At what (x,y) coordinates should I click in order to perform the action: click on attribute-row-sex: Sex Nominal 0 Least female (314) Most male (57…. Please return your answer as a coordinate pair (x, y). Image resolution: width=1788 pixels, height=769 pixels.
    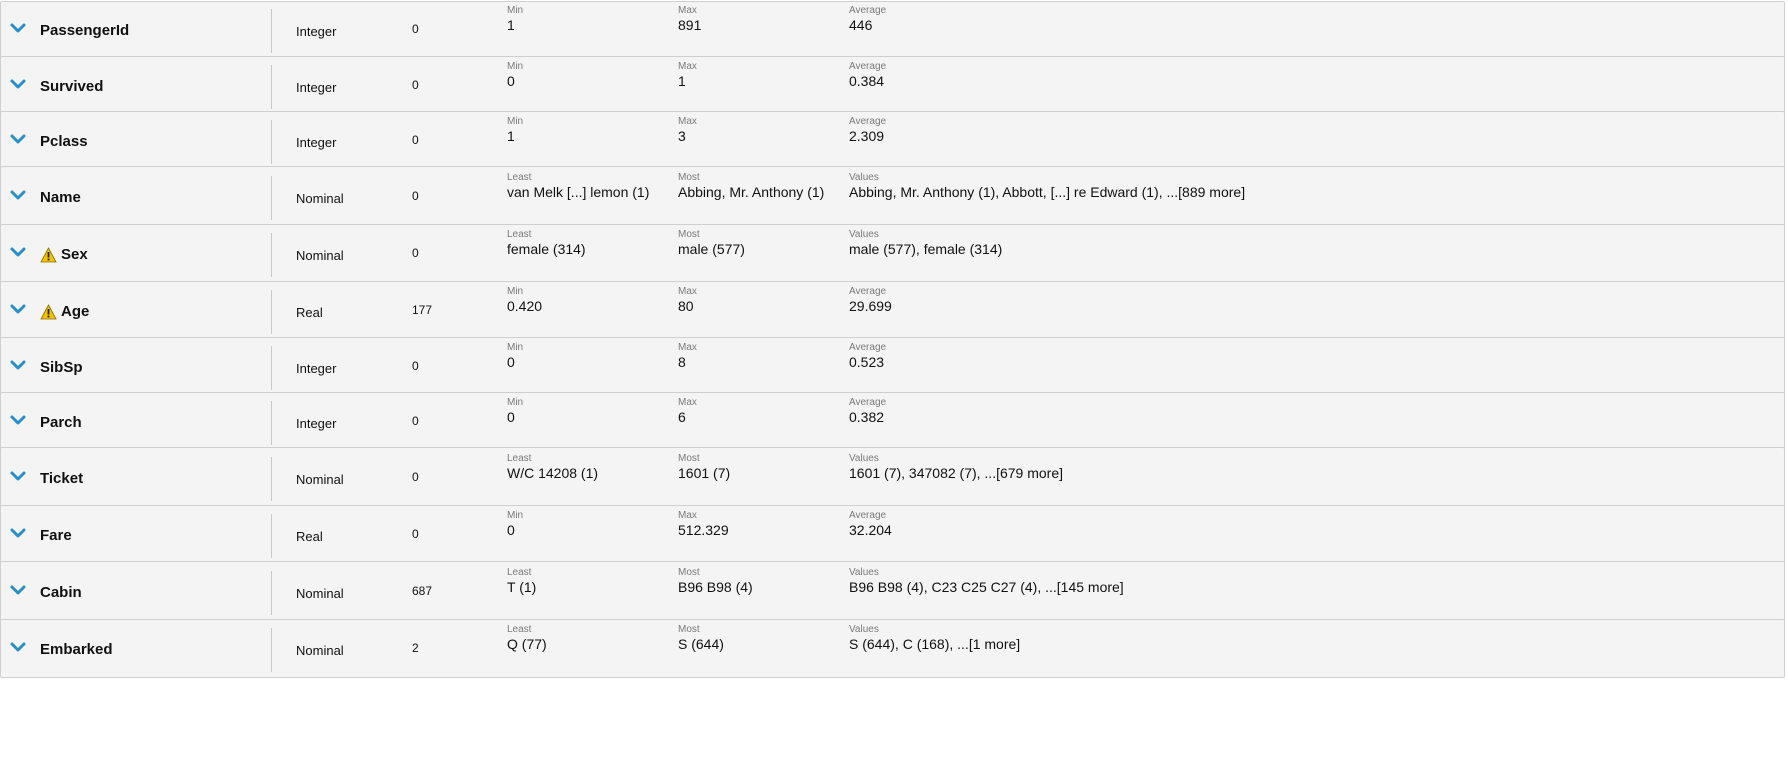
    Looking at the image, I should click on (892, 254).